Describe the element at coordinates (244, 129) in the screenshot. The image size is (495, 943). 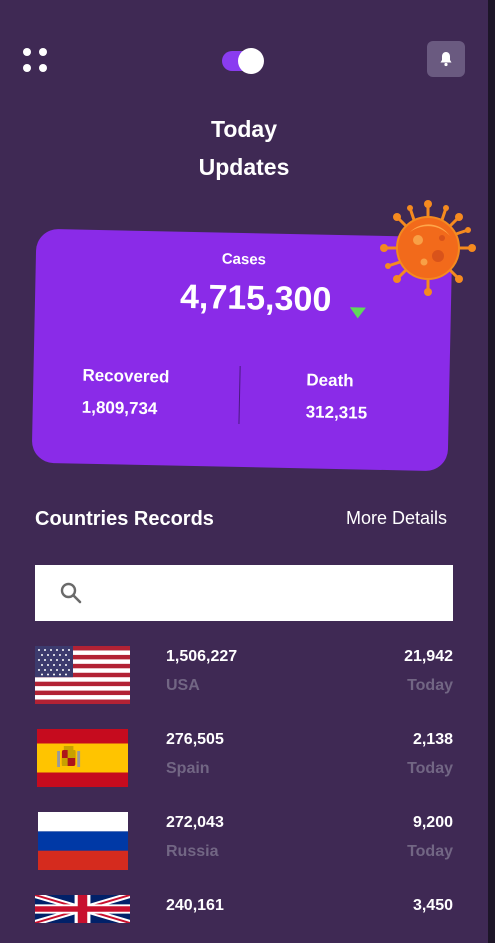
I see `page-title-line-1: Today` at that location.